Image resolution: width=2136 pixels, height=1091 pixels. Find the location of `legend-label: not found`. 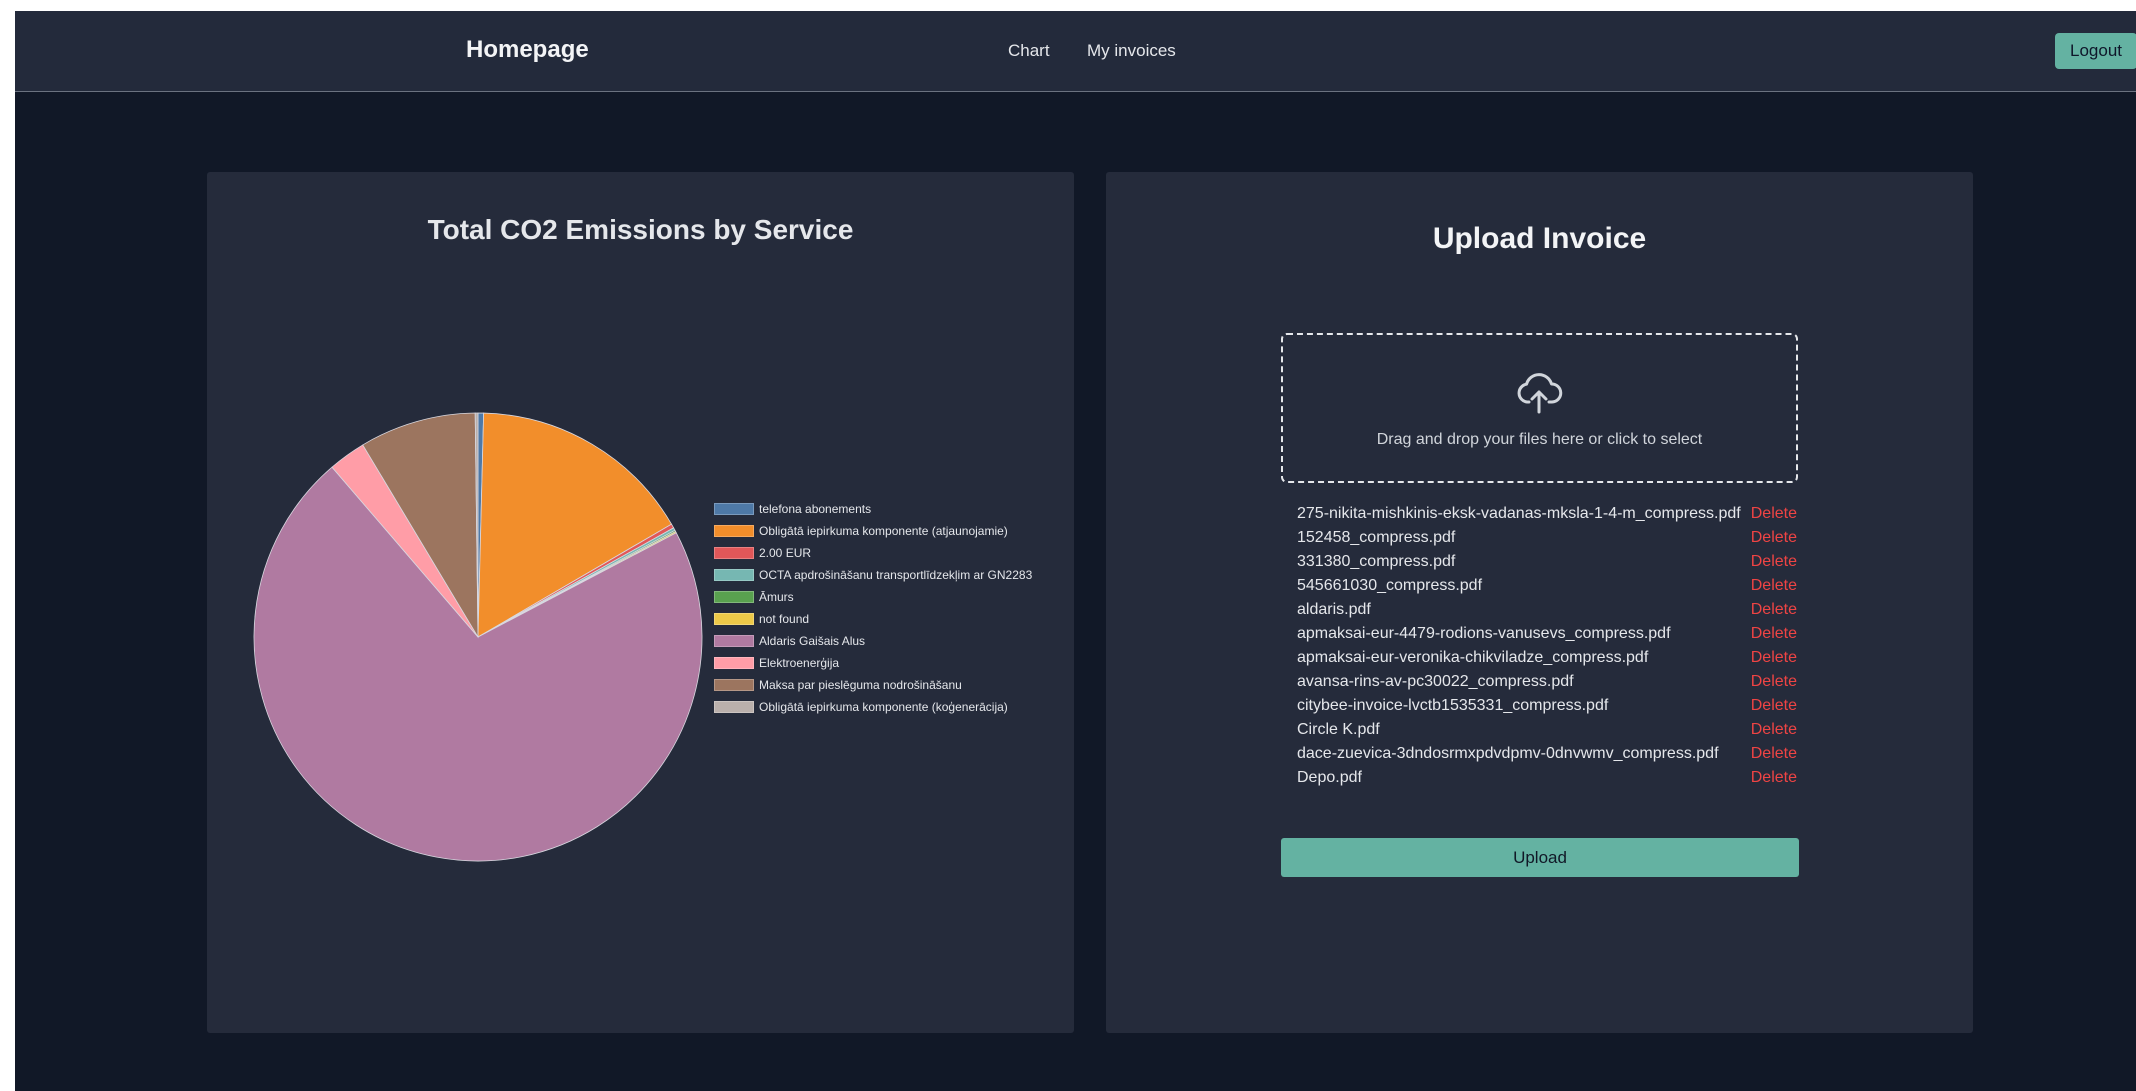

legend-label: not found is located at coordinates (784, 619).